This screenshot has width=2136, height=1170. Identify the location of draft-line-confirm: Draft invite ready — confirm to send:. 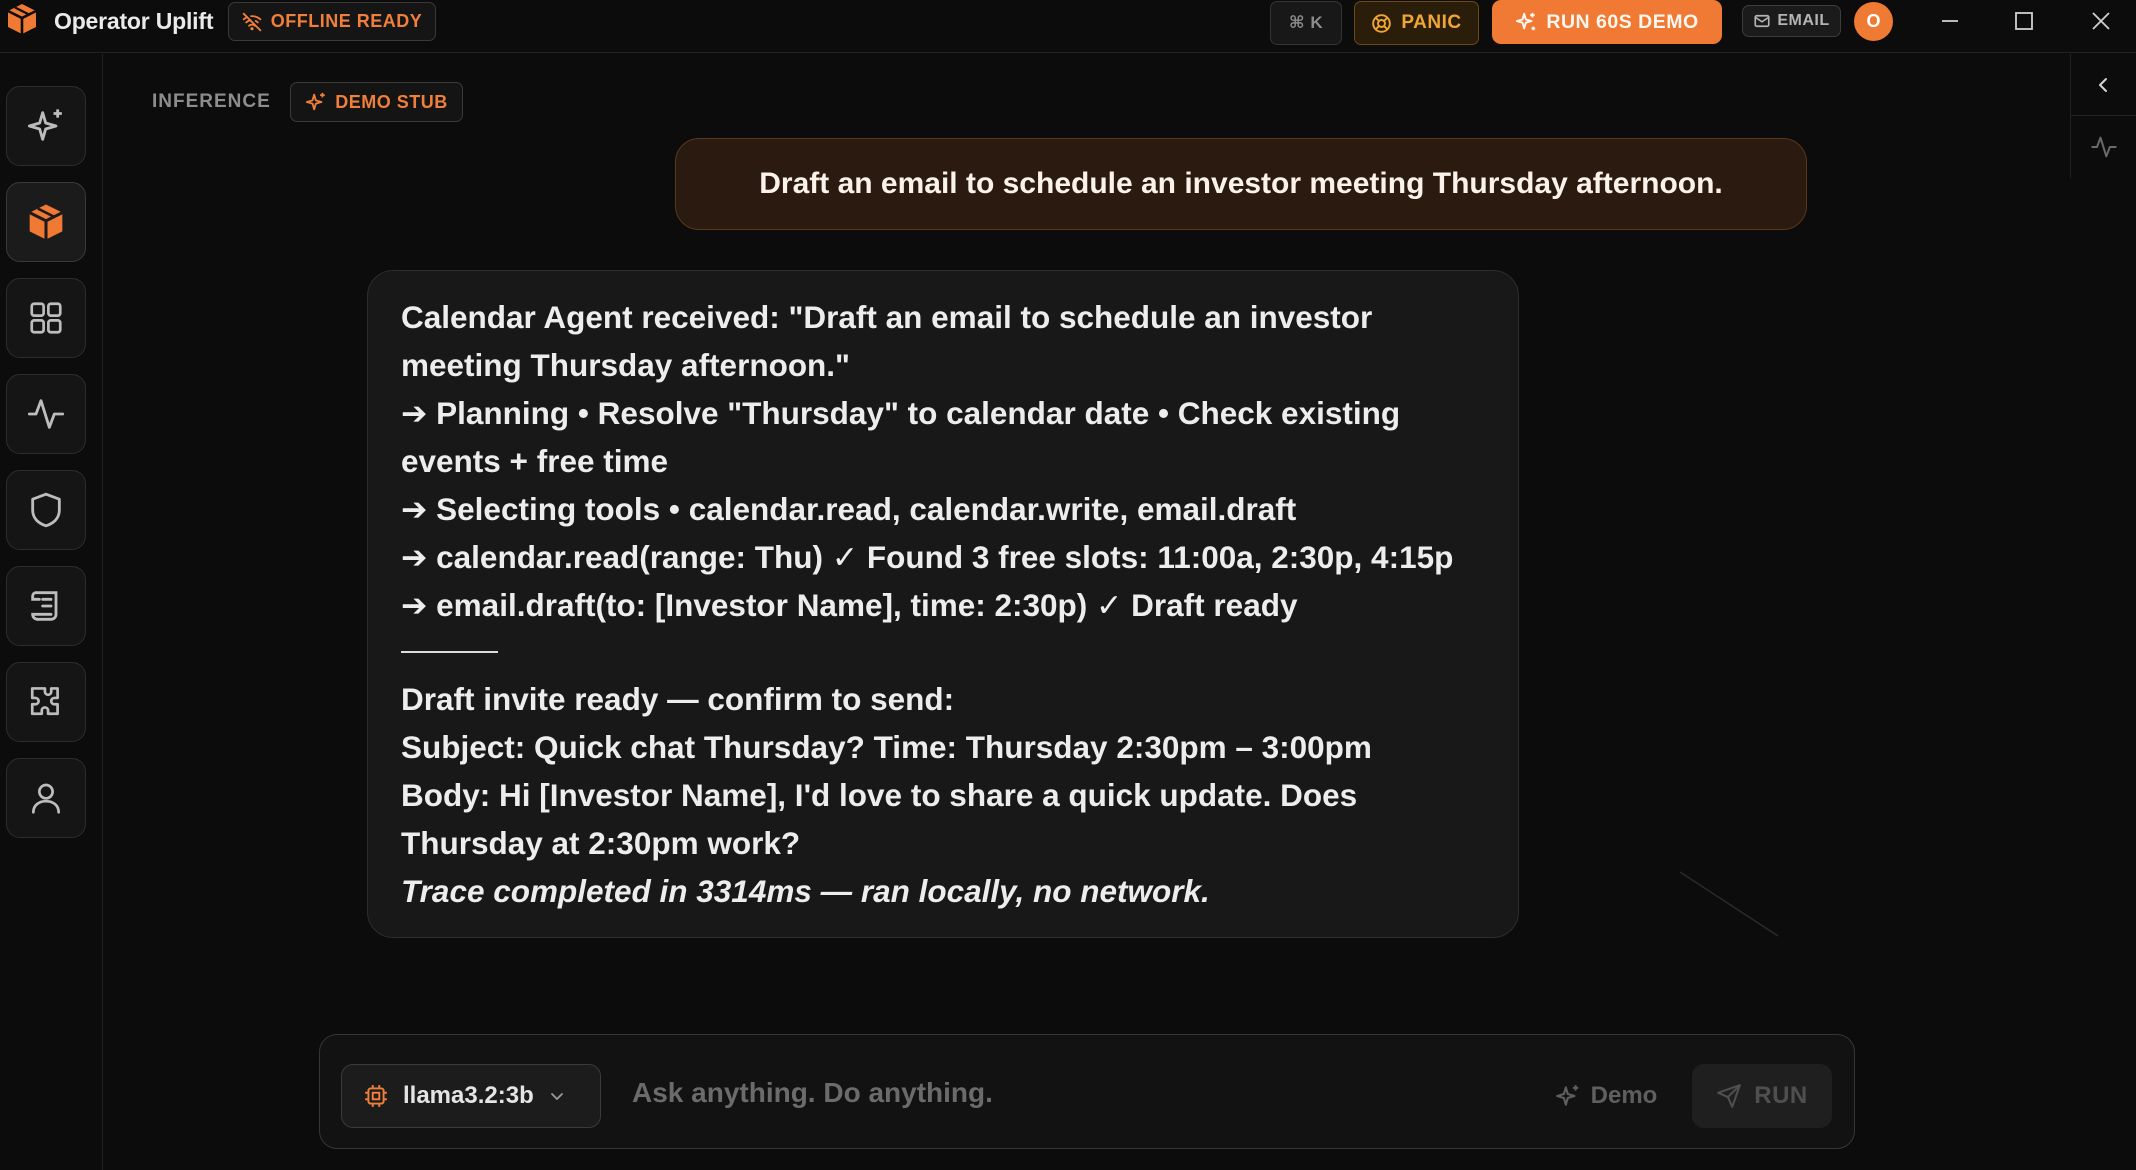
(678, 699).